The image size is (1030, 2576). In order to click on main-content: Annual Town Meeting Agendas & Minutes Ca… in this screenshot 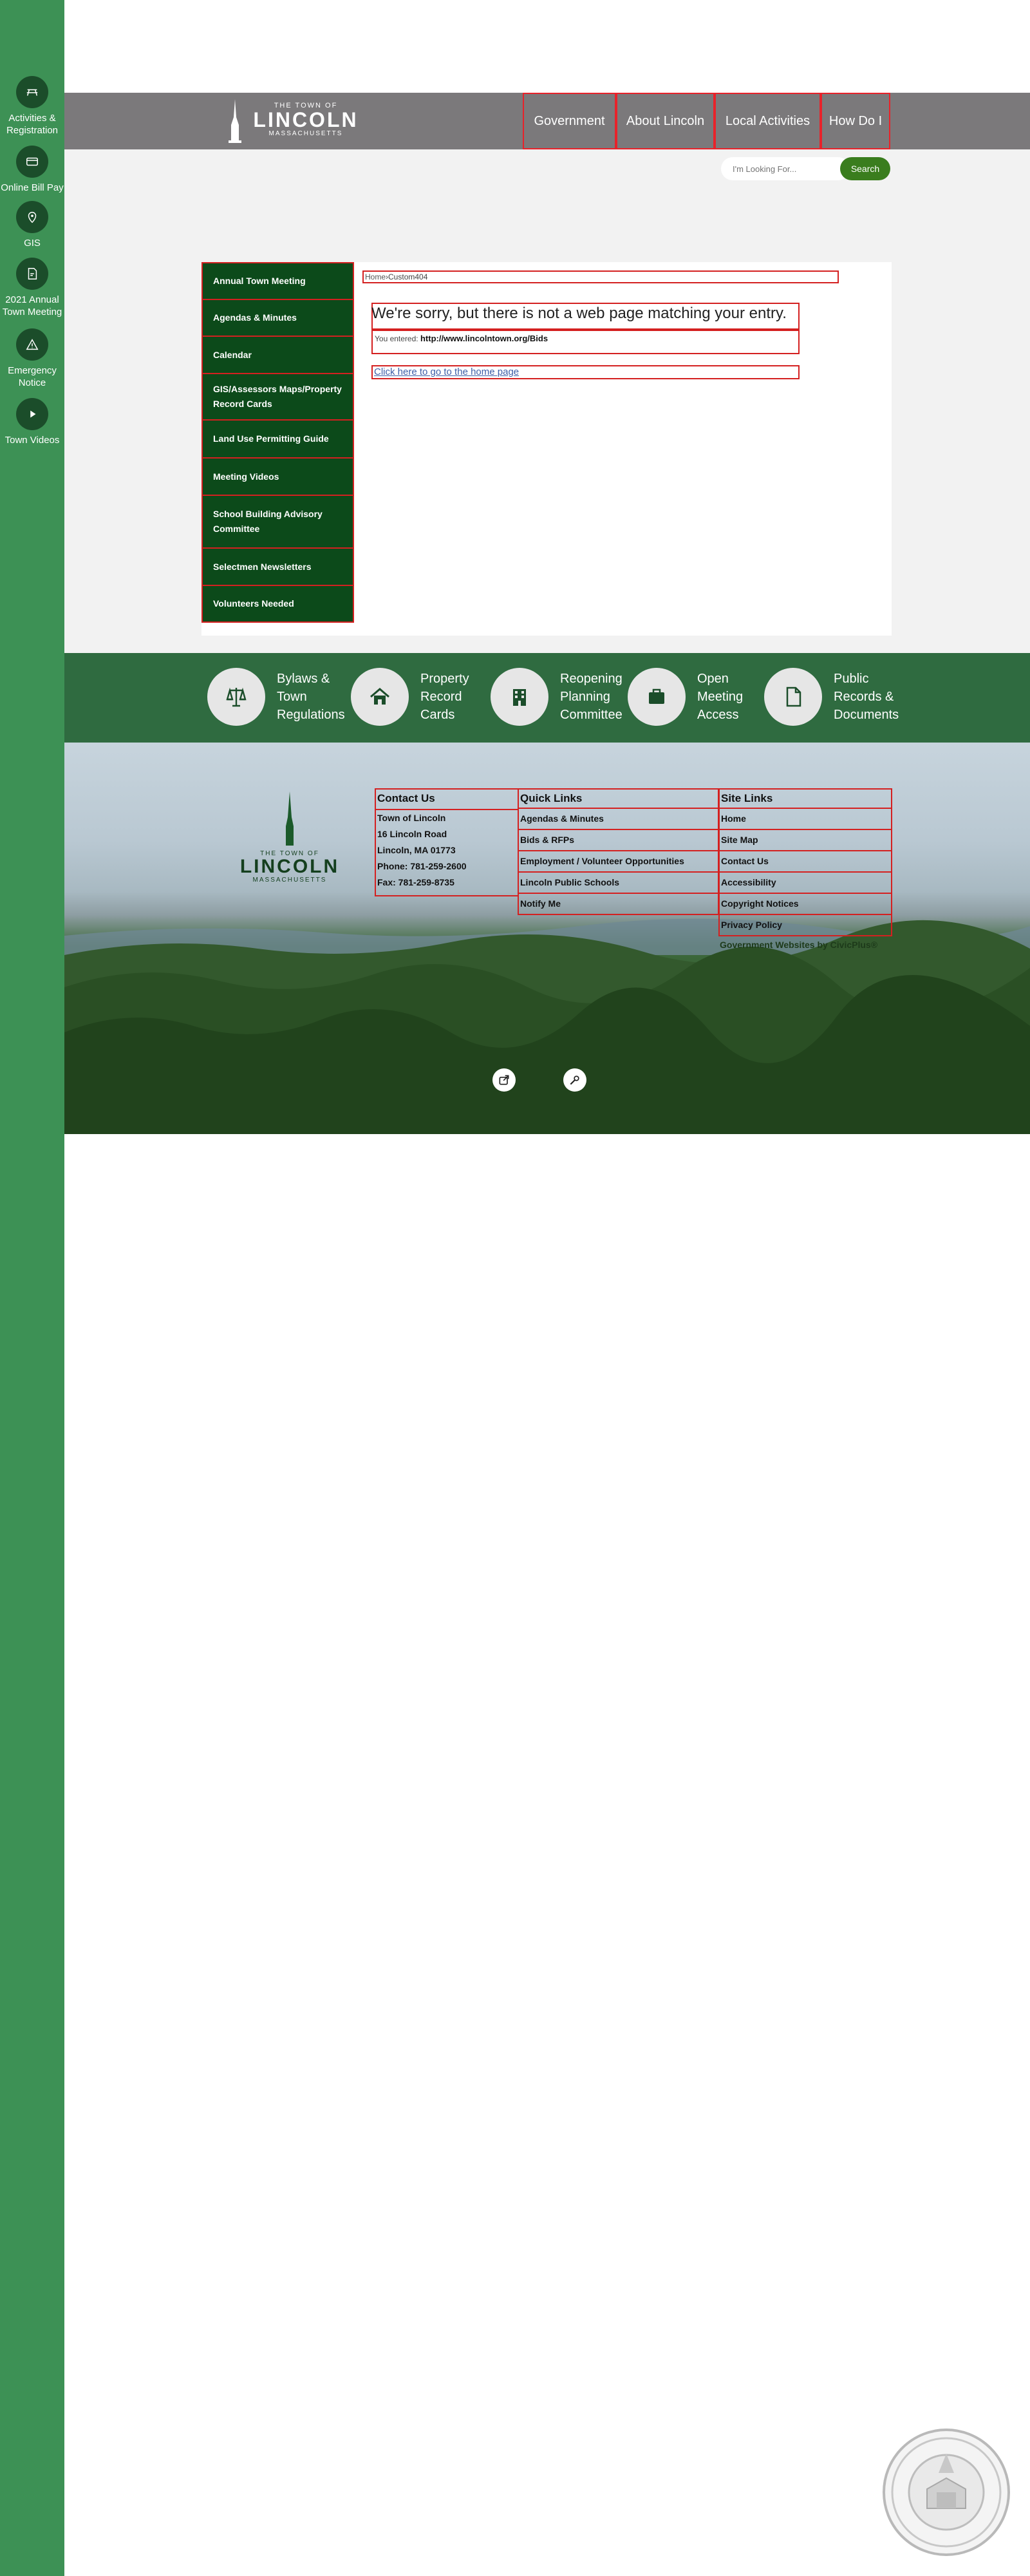, I will do `click(546, 449)`.